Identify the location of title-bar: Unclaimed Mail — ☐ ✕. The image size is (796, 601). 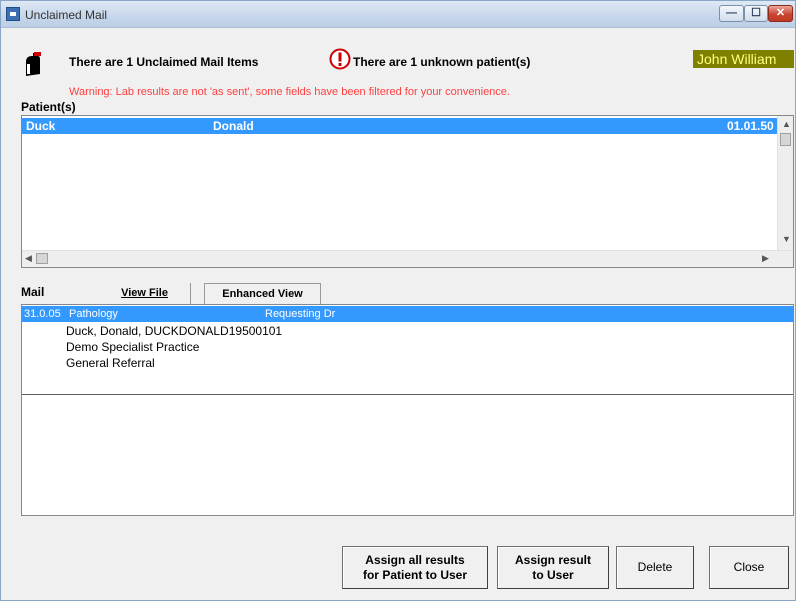
(398, 14).